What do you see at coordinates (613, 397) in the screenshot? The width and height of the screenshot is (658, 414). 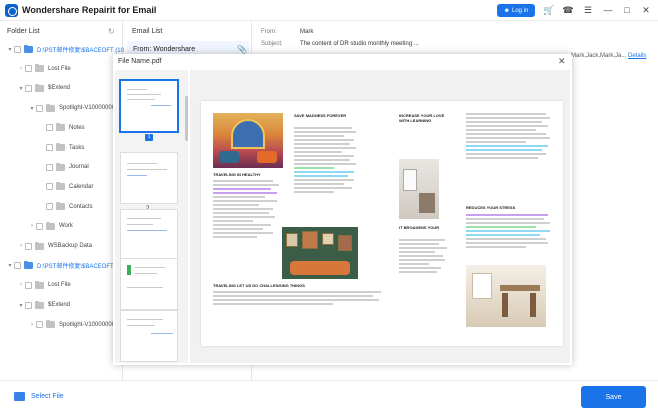 I see `save-button: Save` at bounding box center [613, 397].